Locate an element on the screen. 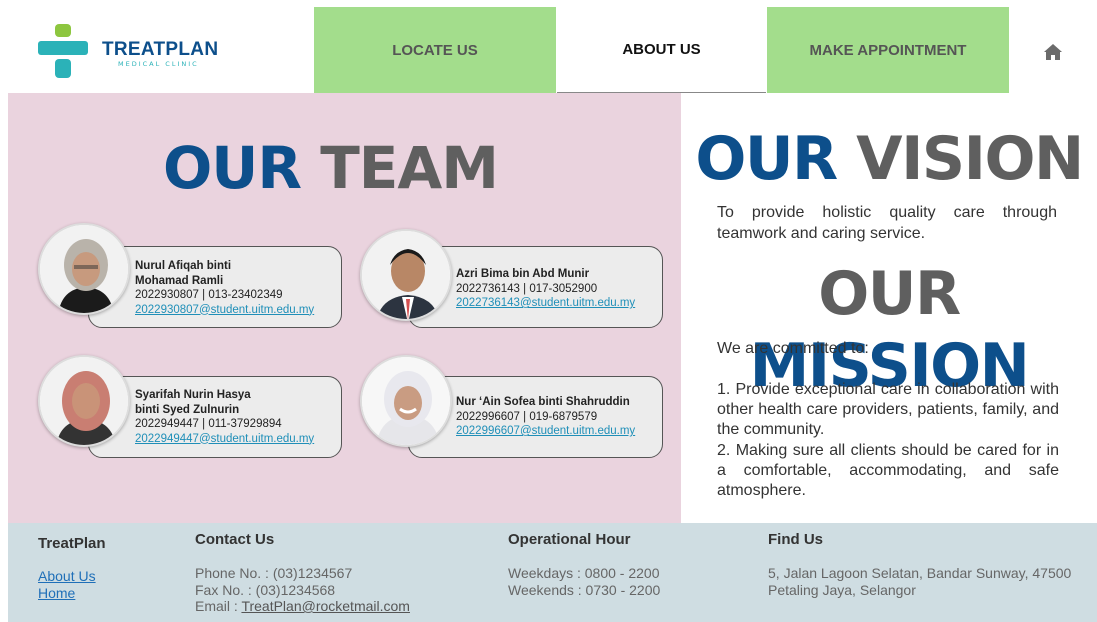  nav-make-appointment: MAKE APPOINTMENT is located at coordinates (888, 50).